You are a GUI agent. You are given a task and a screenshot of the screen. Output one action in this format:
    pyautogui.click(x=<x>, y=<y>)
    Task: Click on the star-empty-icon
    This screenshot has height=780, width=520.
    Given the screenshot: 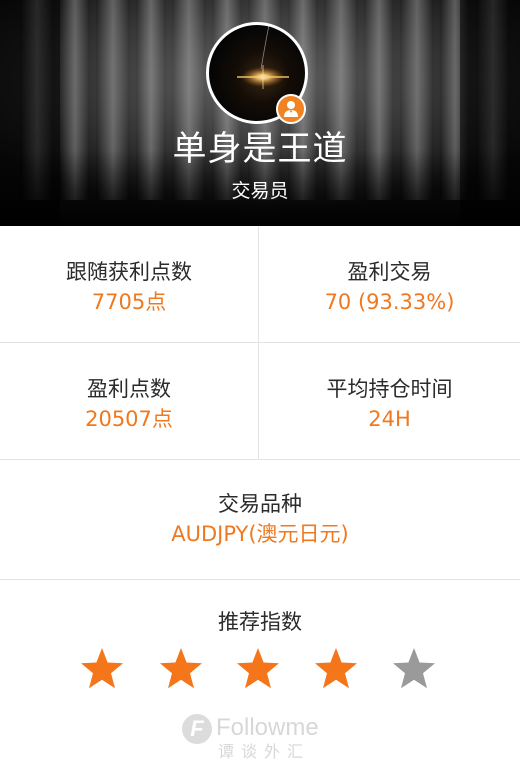 What is the action you would take?
    pyautogui.click(x=414, y=668)
    